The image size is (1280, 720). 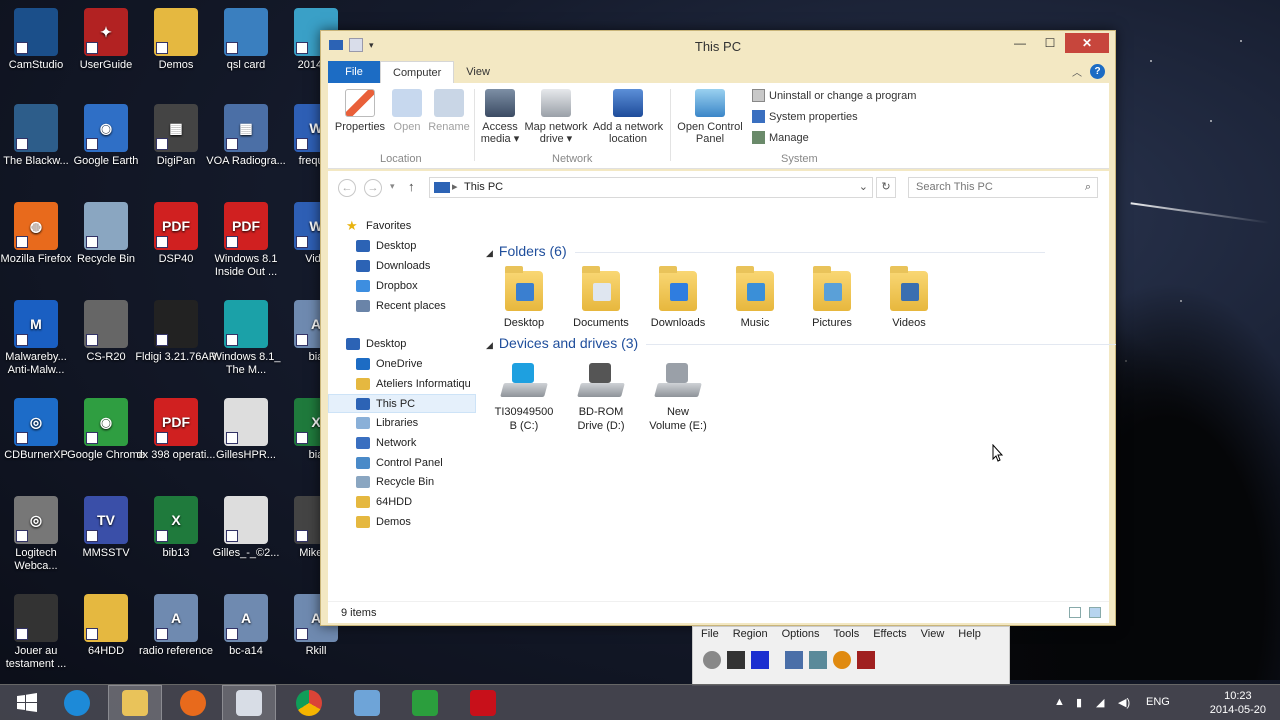 I want to click on app-icon: ✦, so click(x=106, y=32).